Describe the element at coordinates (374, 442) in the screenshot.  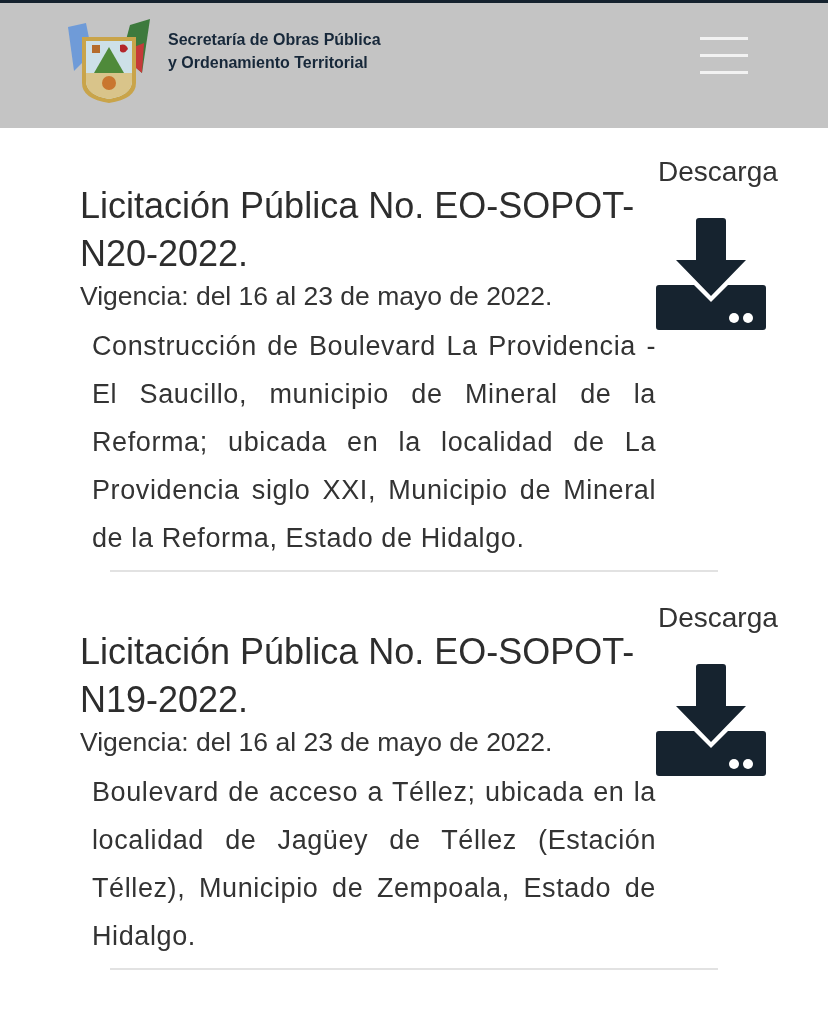
I see `tender-description: Construcción de Boulevard La Providencia - El Saucillo, municipio de Mineral de la Reforma; ubicada en la localidad de La Providencia siglo XXI, Municipio de Mineral de la Reforma, Estado de Hidalgo.` at that location.